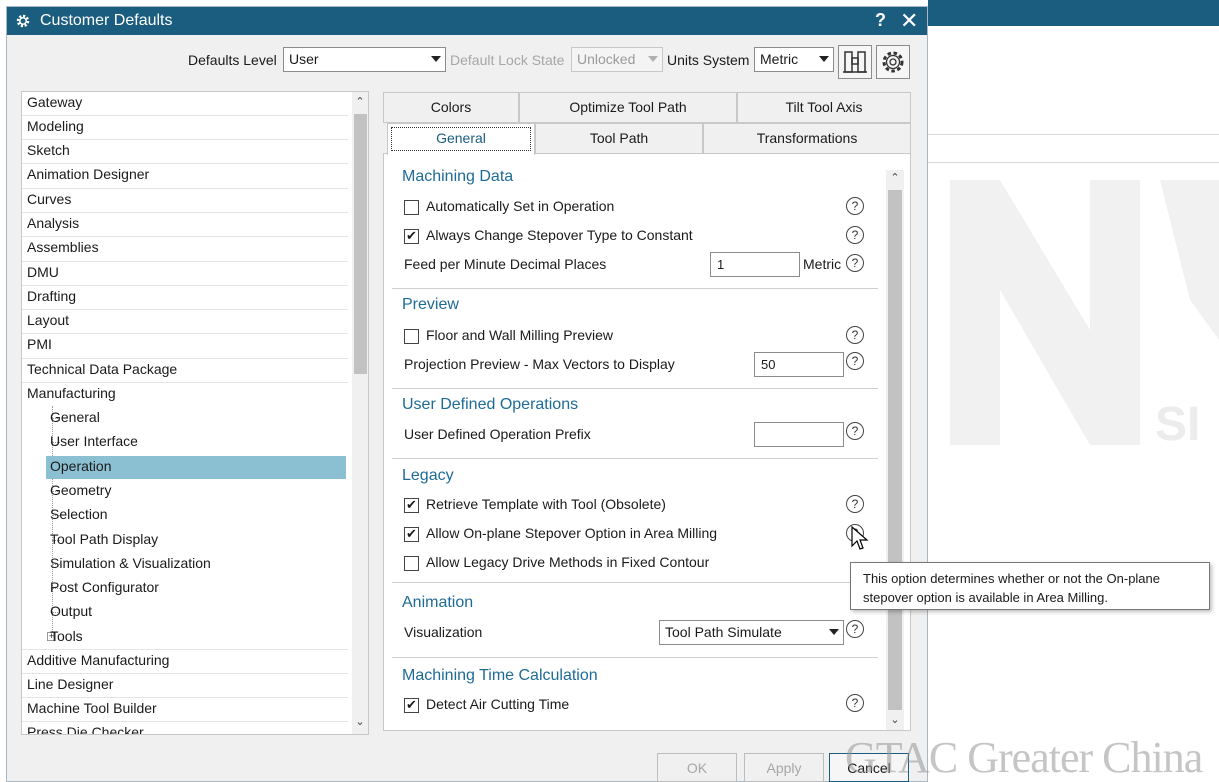  Describe the element at coordinates (546, 504) in the screenshot. I see `retrieve-template-label: Retrieve Template with Tool (Obsolete)` at that location.